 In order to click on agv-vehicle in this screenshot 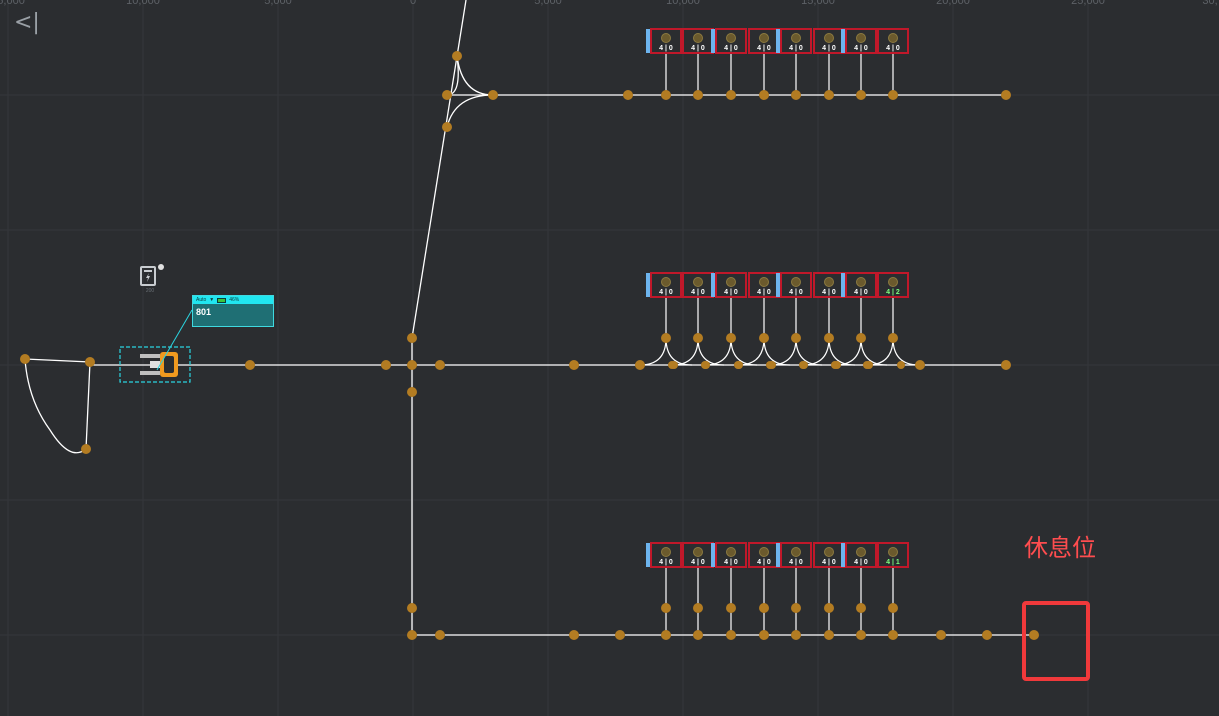, I will do `click(156, 346)`.